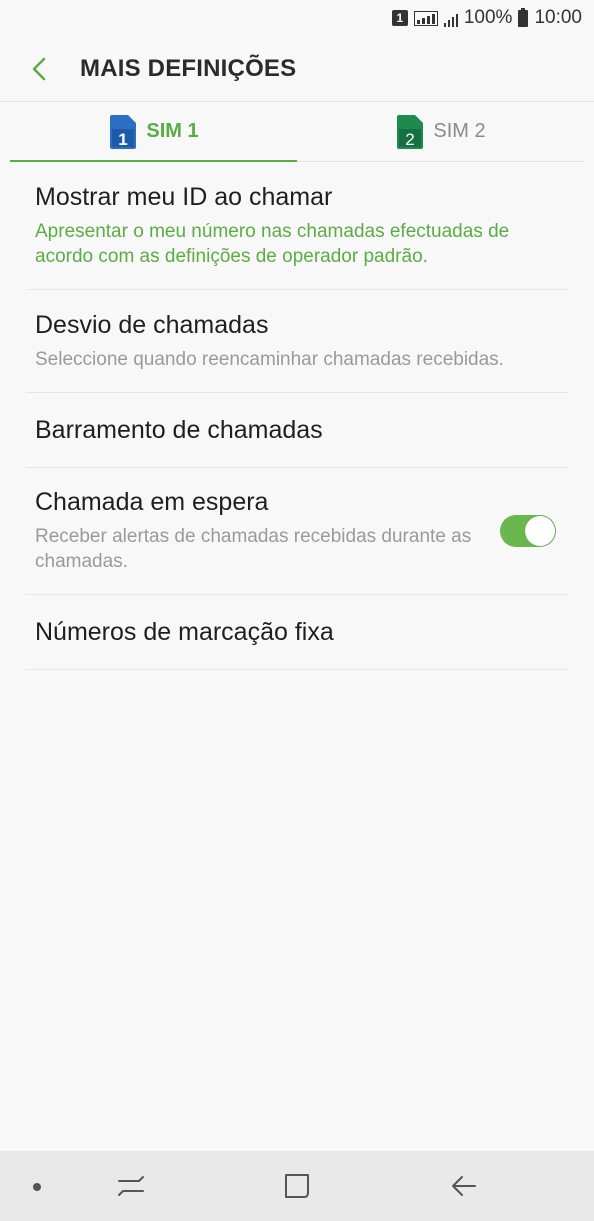 This screenshot has height=1221, width=594. Describe the element at coordinates (152, 324) in the screenshot. I see `setting-call-forwarding-title: Desvio de chamadas` at that location.